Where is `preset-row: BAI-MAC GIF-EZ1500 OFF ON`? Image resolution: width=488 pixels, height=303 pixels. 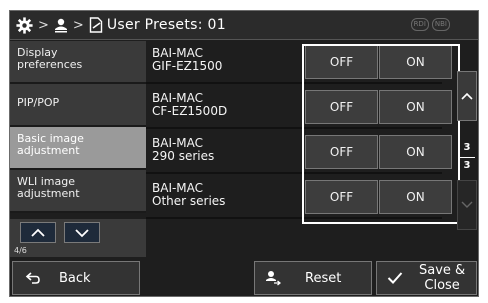 preset-row: BAI-MAC GIF-EZ1500 OFF ON is located at coordinates (299, 62).